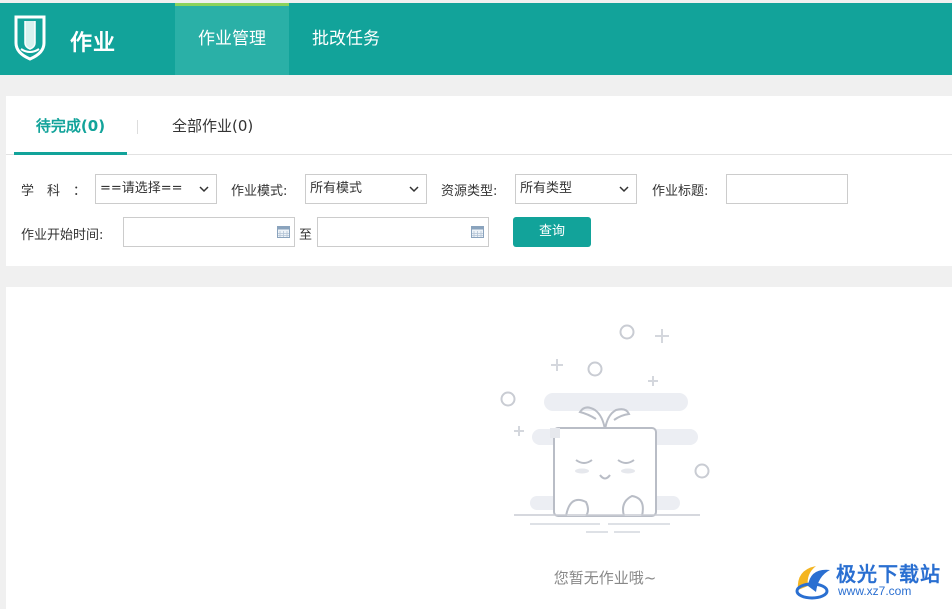  Describe the element at coordinates (875, 591) in the screenshot. I see `watermark-url: www.xz7.com` at that location.